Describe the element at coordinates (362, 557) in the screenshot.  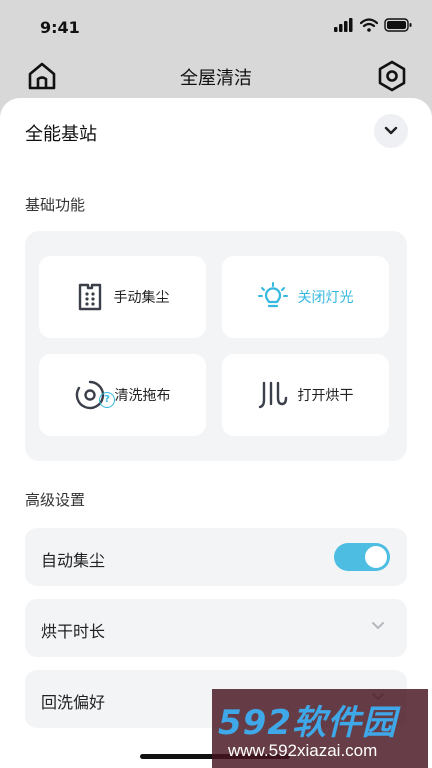
I see `auto-dust-toggle` at that location.